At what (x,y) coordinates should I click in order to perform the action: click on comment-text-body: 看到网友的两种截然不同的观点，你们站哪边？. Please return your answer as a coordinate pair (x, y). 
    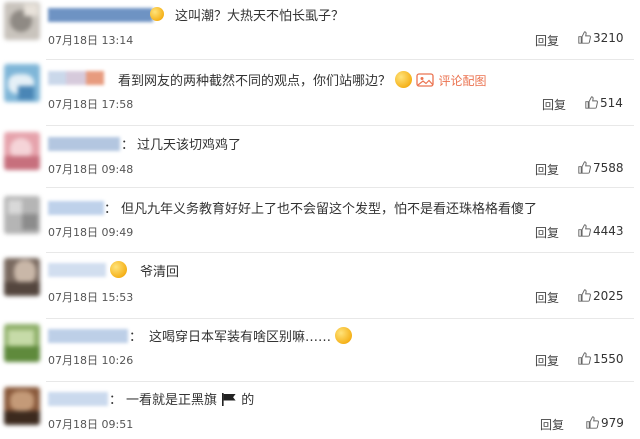
    Looking at the image, I should click on (255, 81).